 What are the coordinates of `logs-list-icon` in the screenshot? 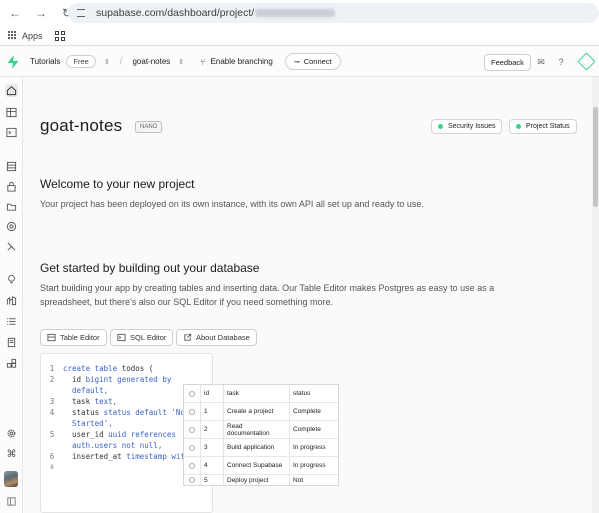 It's located at (11, 321).